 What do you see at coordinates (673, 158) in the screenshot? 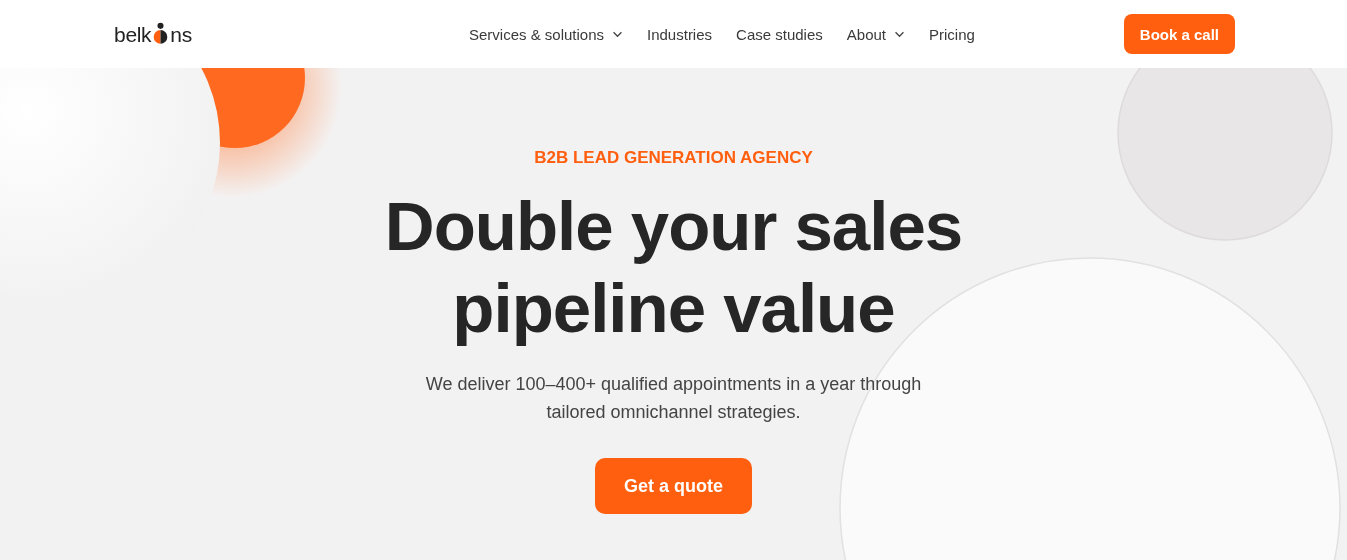
I see `eyebrow-label: B2B LEAD GENERATION AGENCY` at bounding box center [673, 158].